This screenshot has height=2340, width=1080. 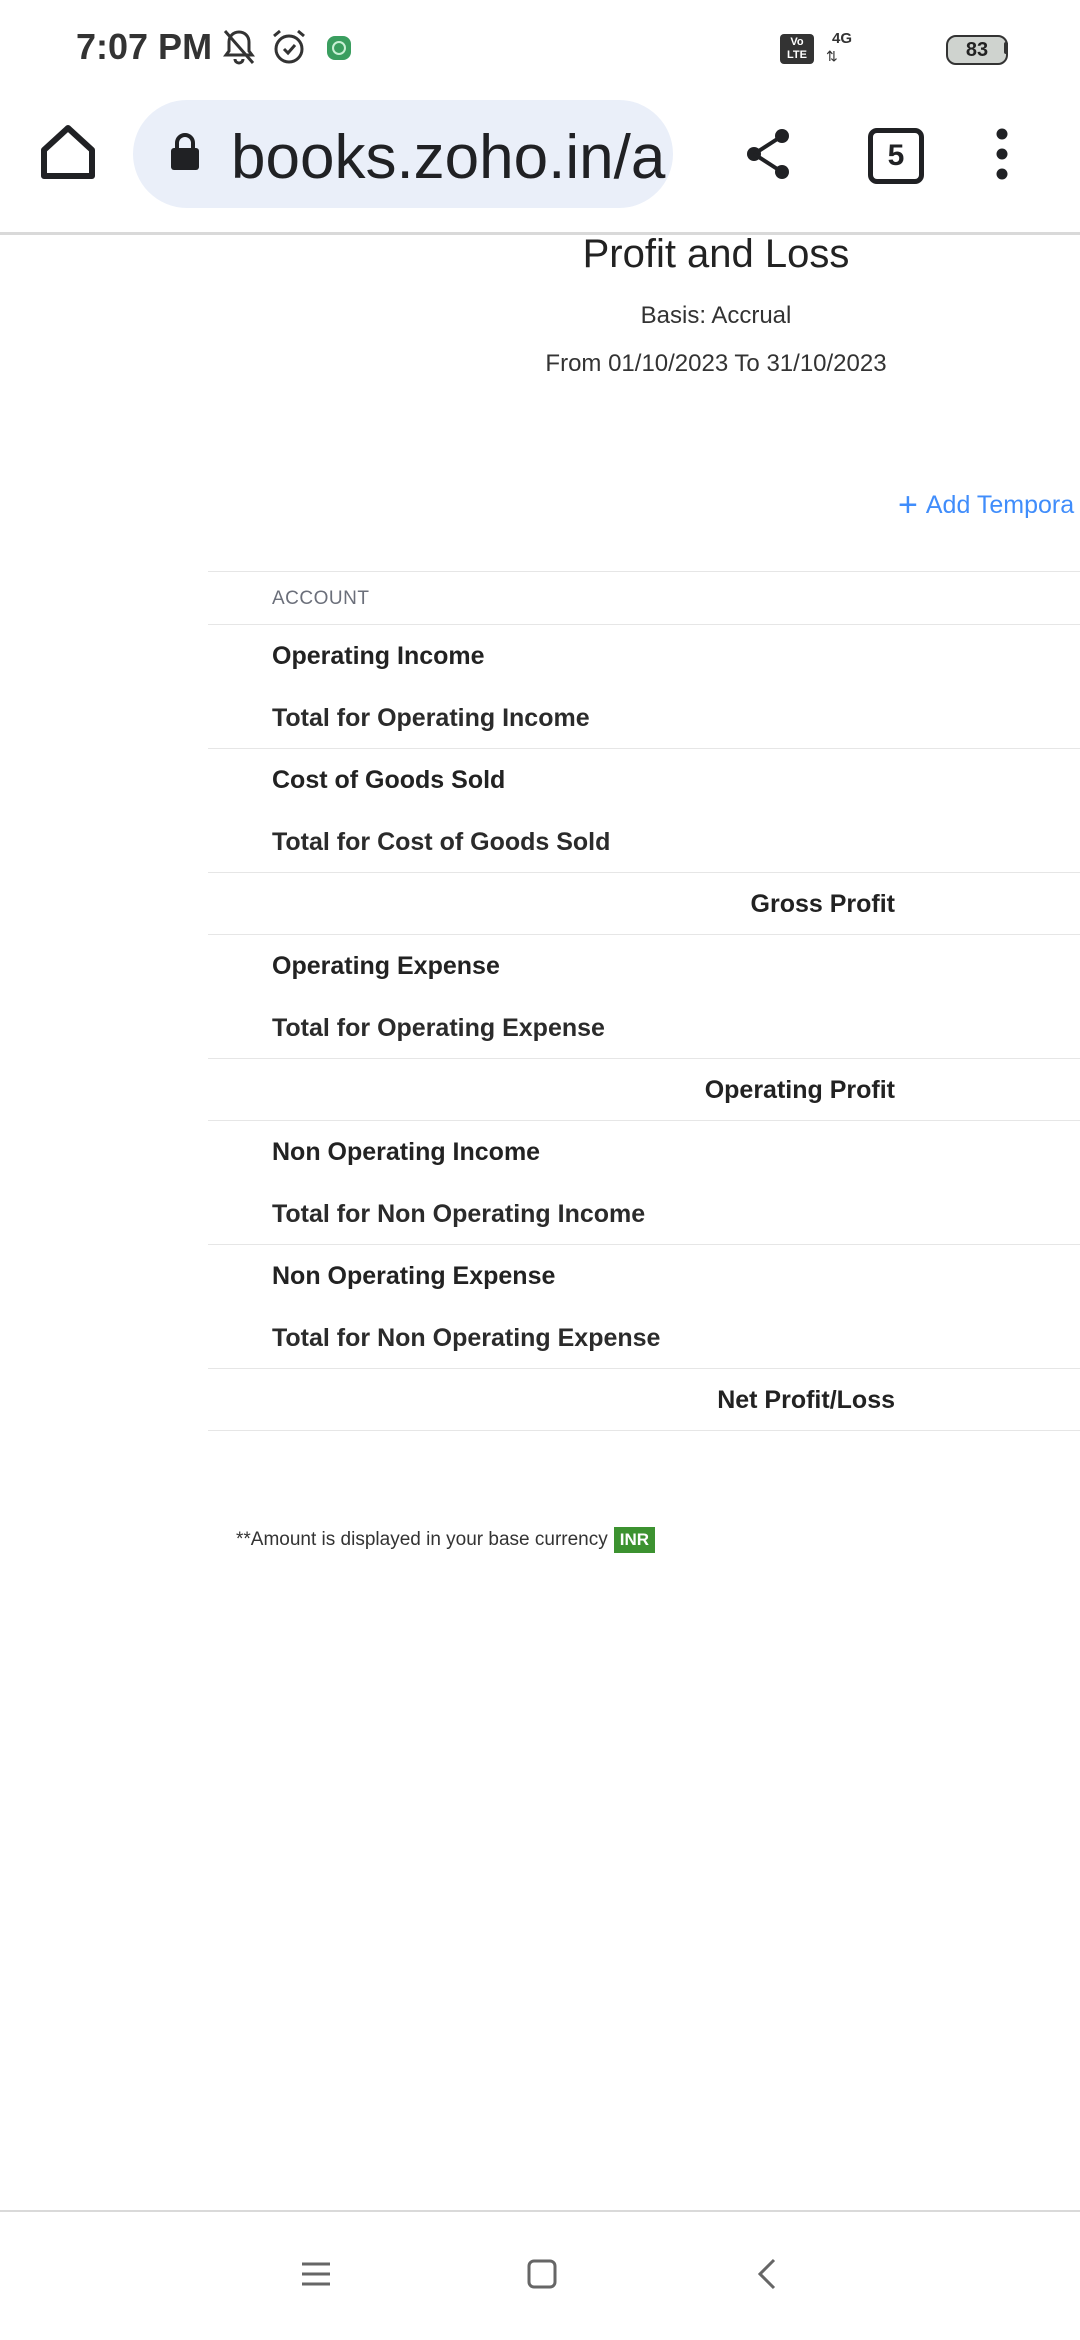 What do you see at coordinates (644, 656) in the screenshot?
I see `table-row: Operating Income` at bounding box center [644, 656].